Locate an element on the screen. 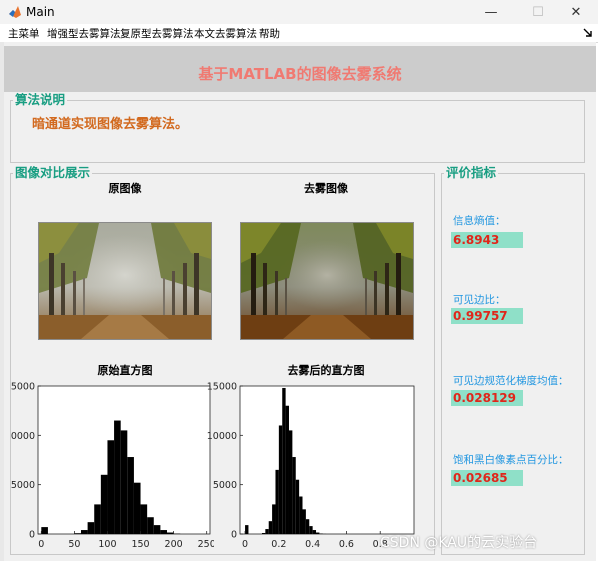 This screenshot has width=598, height=561. dehazed-histogram: 0 0.2 0.4 0.6 0.8050001000015000 is located at coordinates (311, 466).